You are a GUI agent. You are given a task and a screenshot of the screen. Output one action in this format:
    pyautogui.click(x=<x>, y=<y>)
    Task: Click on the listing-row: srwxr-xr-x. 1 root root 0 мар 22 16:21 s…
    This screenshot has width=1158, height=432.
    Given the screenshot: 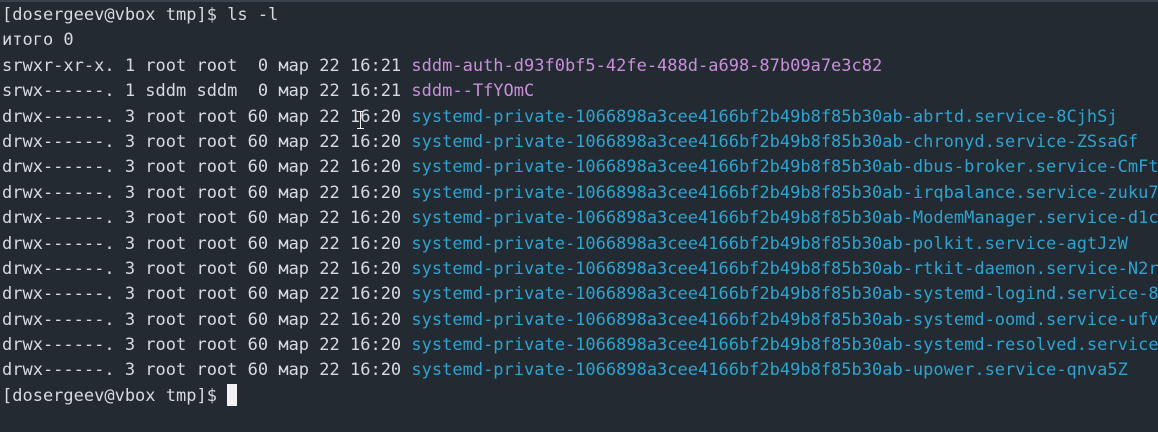 What is the action you would take?
    pyautogui.click(x=580, y=66)
    